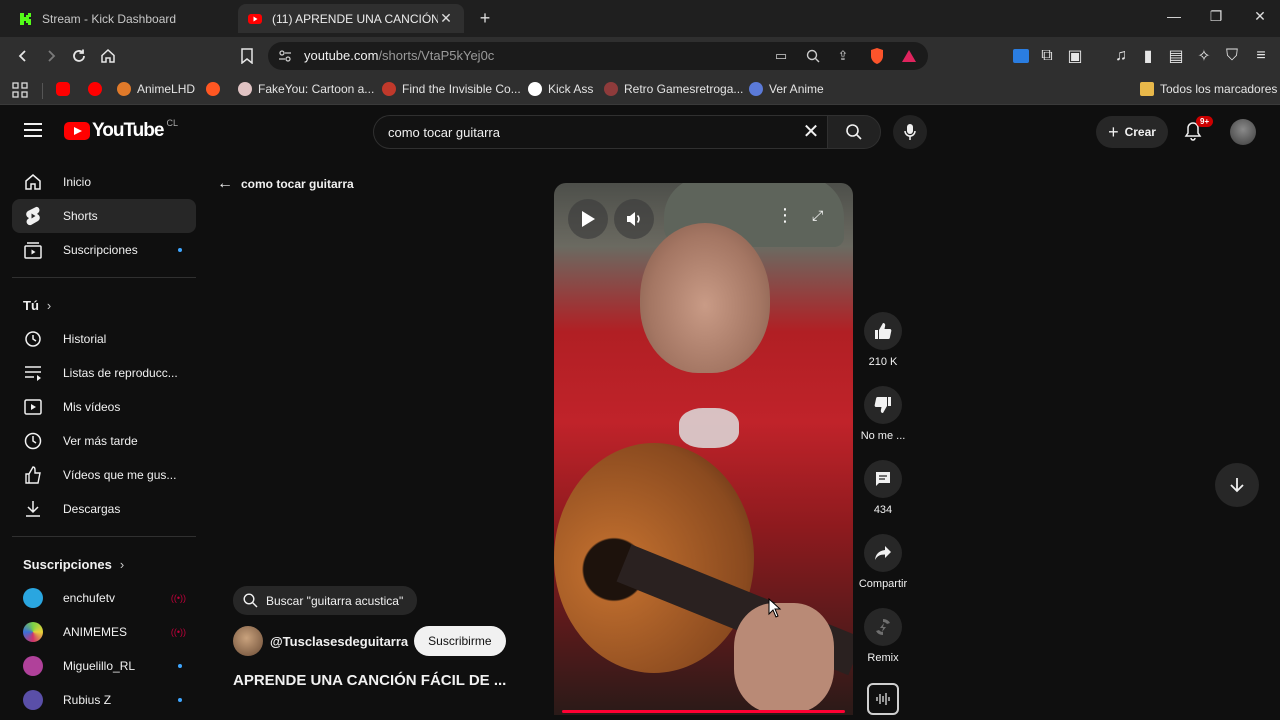 This screenshot has width=1280, height=720. Describe the element at coordinates (709, 428) in the screenshot. I see `video-frame-shape` at that location.